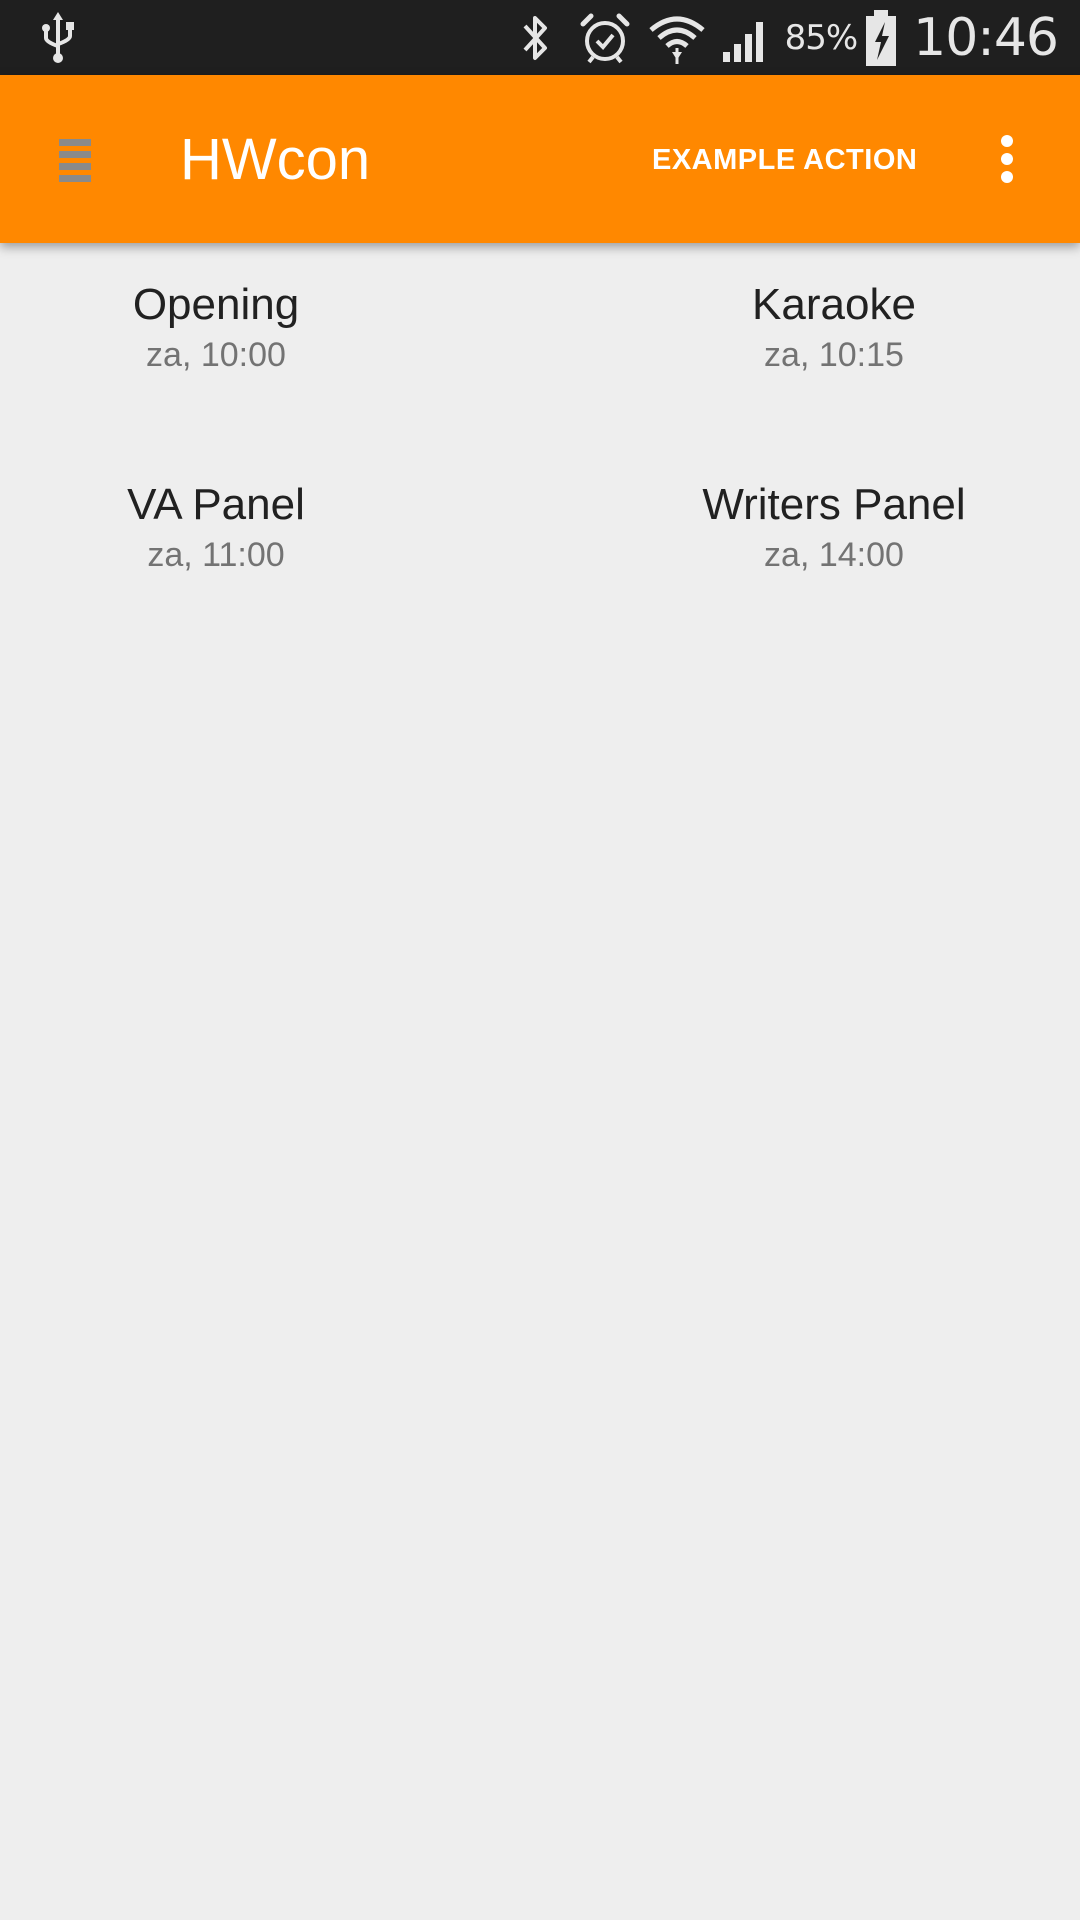 The image size is (1080, 1920). What do you see at coordinates (216, 355) in the screenshot?
I see `event-time: za, 10:00` at bounding box center [216, 355].